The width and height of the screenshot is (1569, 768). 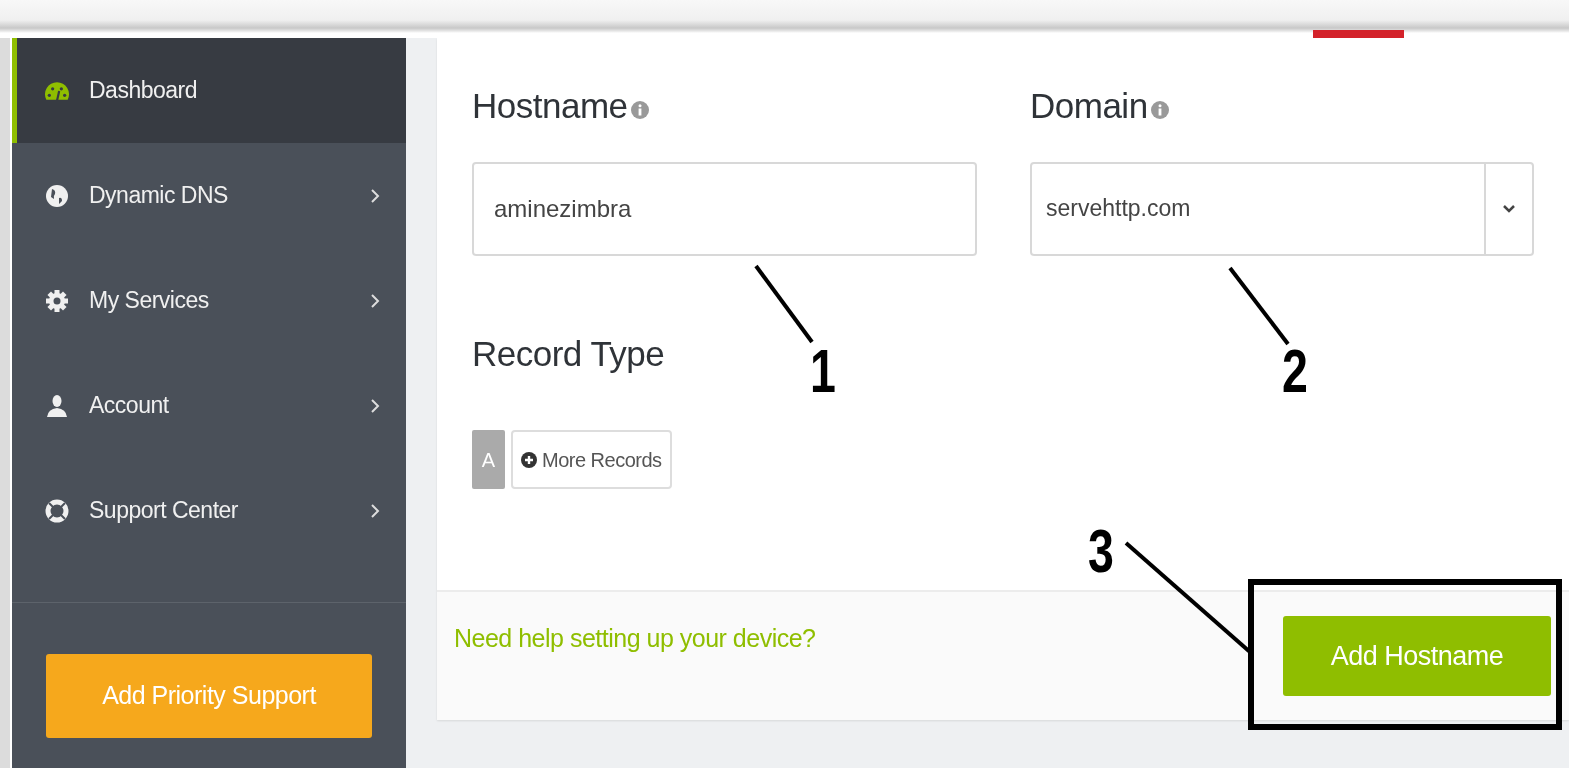 I want to click on annotation-number: 1, so click(x=823, y=371).